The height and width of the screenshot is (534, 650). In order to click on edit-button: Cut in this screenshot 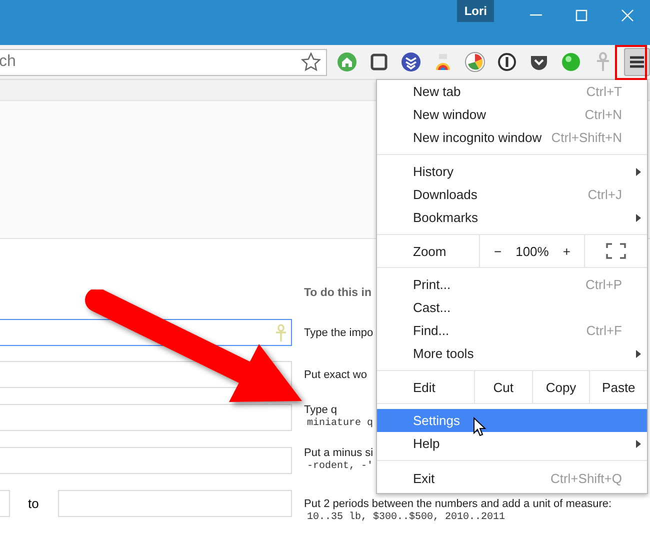, I will do `click(503, 387)`.